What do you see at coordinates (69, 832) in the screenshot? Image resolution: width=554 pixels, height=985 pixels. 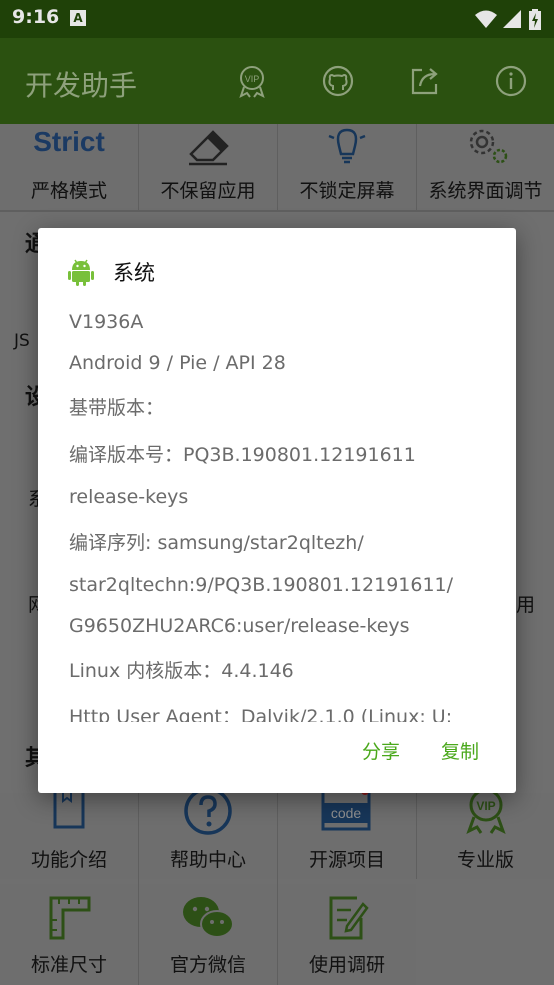 I see `tile-features: 功能介绍` at bounding box center [69, 832].